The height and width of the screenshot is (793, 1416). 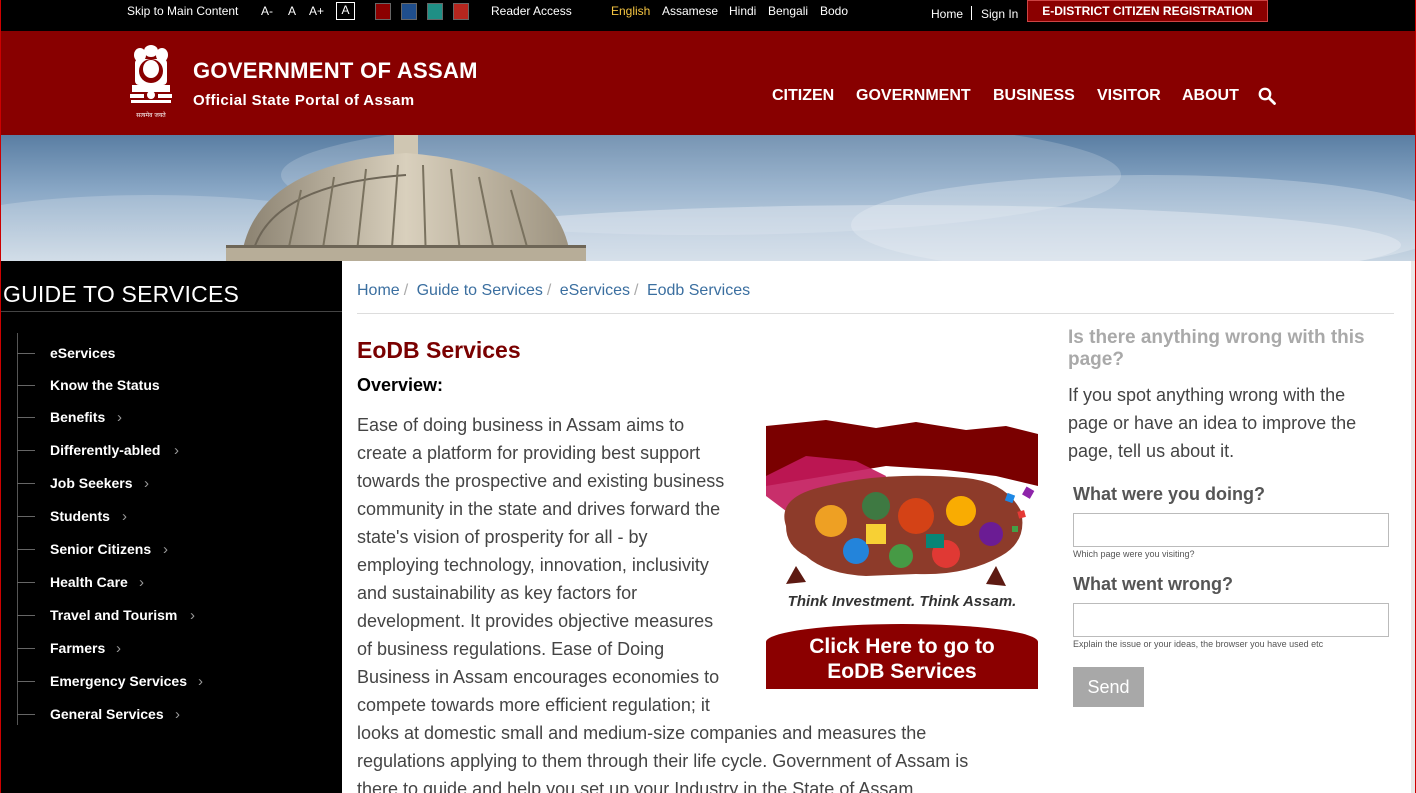 I want to click on sidebar-item-benefits: Benefits ›, so click(x=171, y=420).